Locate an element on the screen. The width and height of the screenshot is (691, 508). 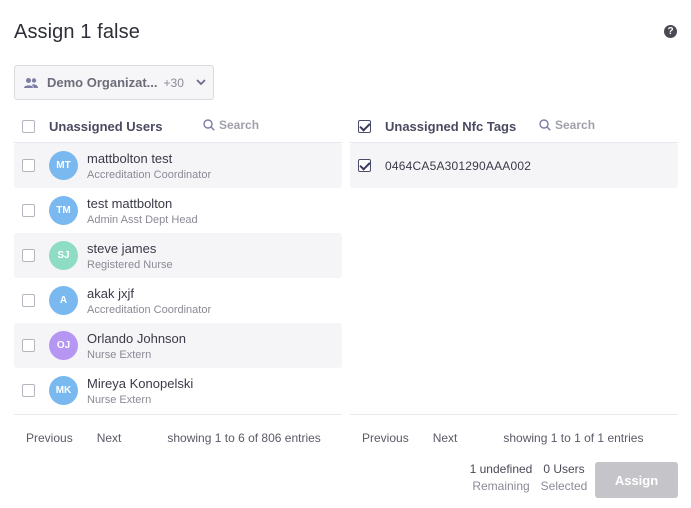
user-row: OJ Orlando Johnson Nurse Extern is located at coordinates (178, 345).